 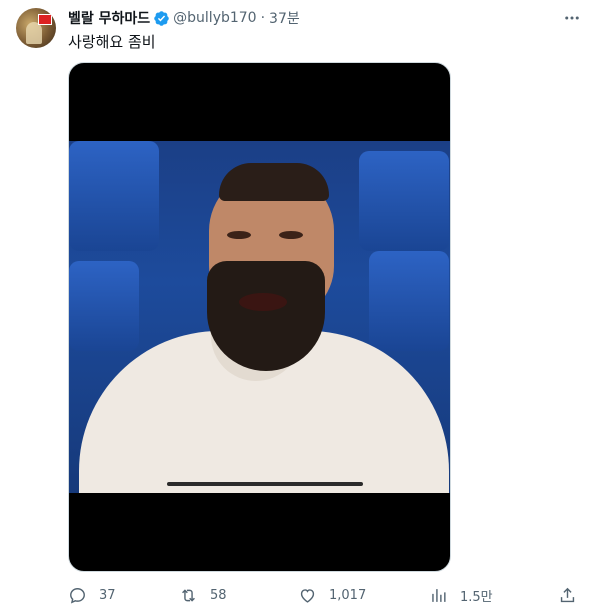 I want to click on verified-badge-icon, so click(x=161, y=18).